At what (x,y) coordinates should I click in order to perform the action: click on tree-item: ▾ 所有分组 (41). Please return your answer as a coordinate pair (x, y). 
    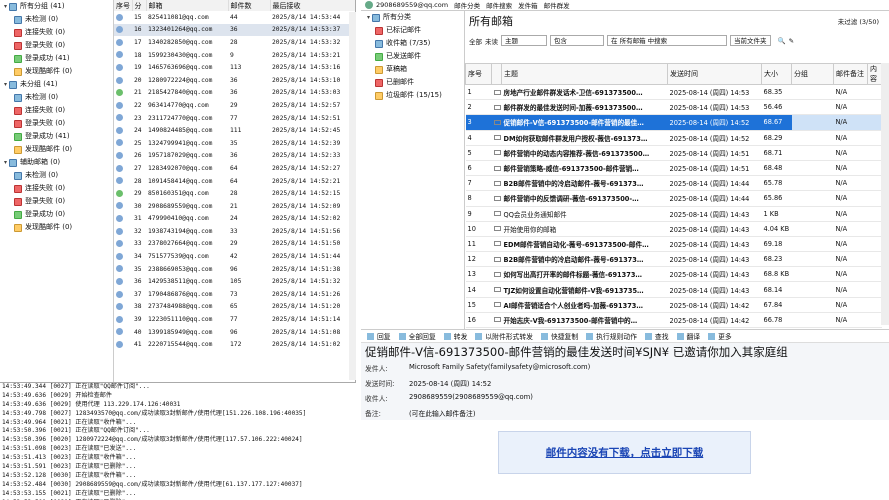
    Looking at the image, I should click on (56, 6).